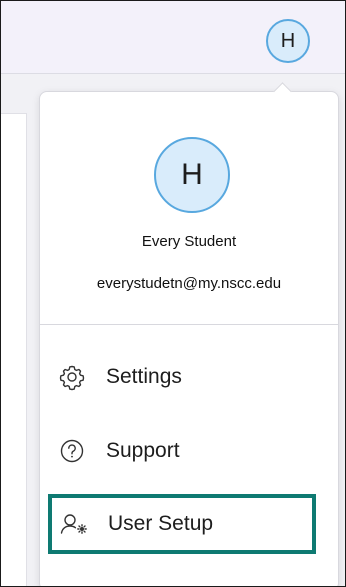 The height and width of the screenshot is (587, 346). I want to click on gear-icon, so click(72, 377).